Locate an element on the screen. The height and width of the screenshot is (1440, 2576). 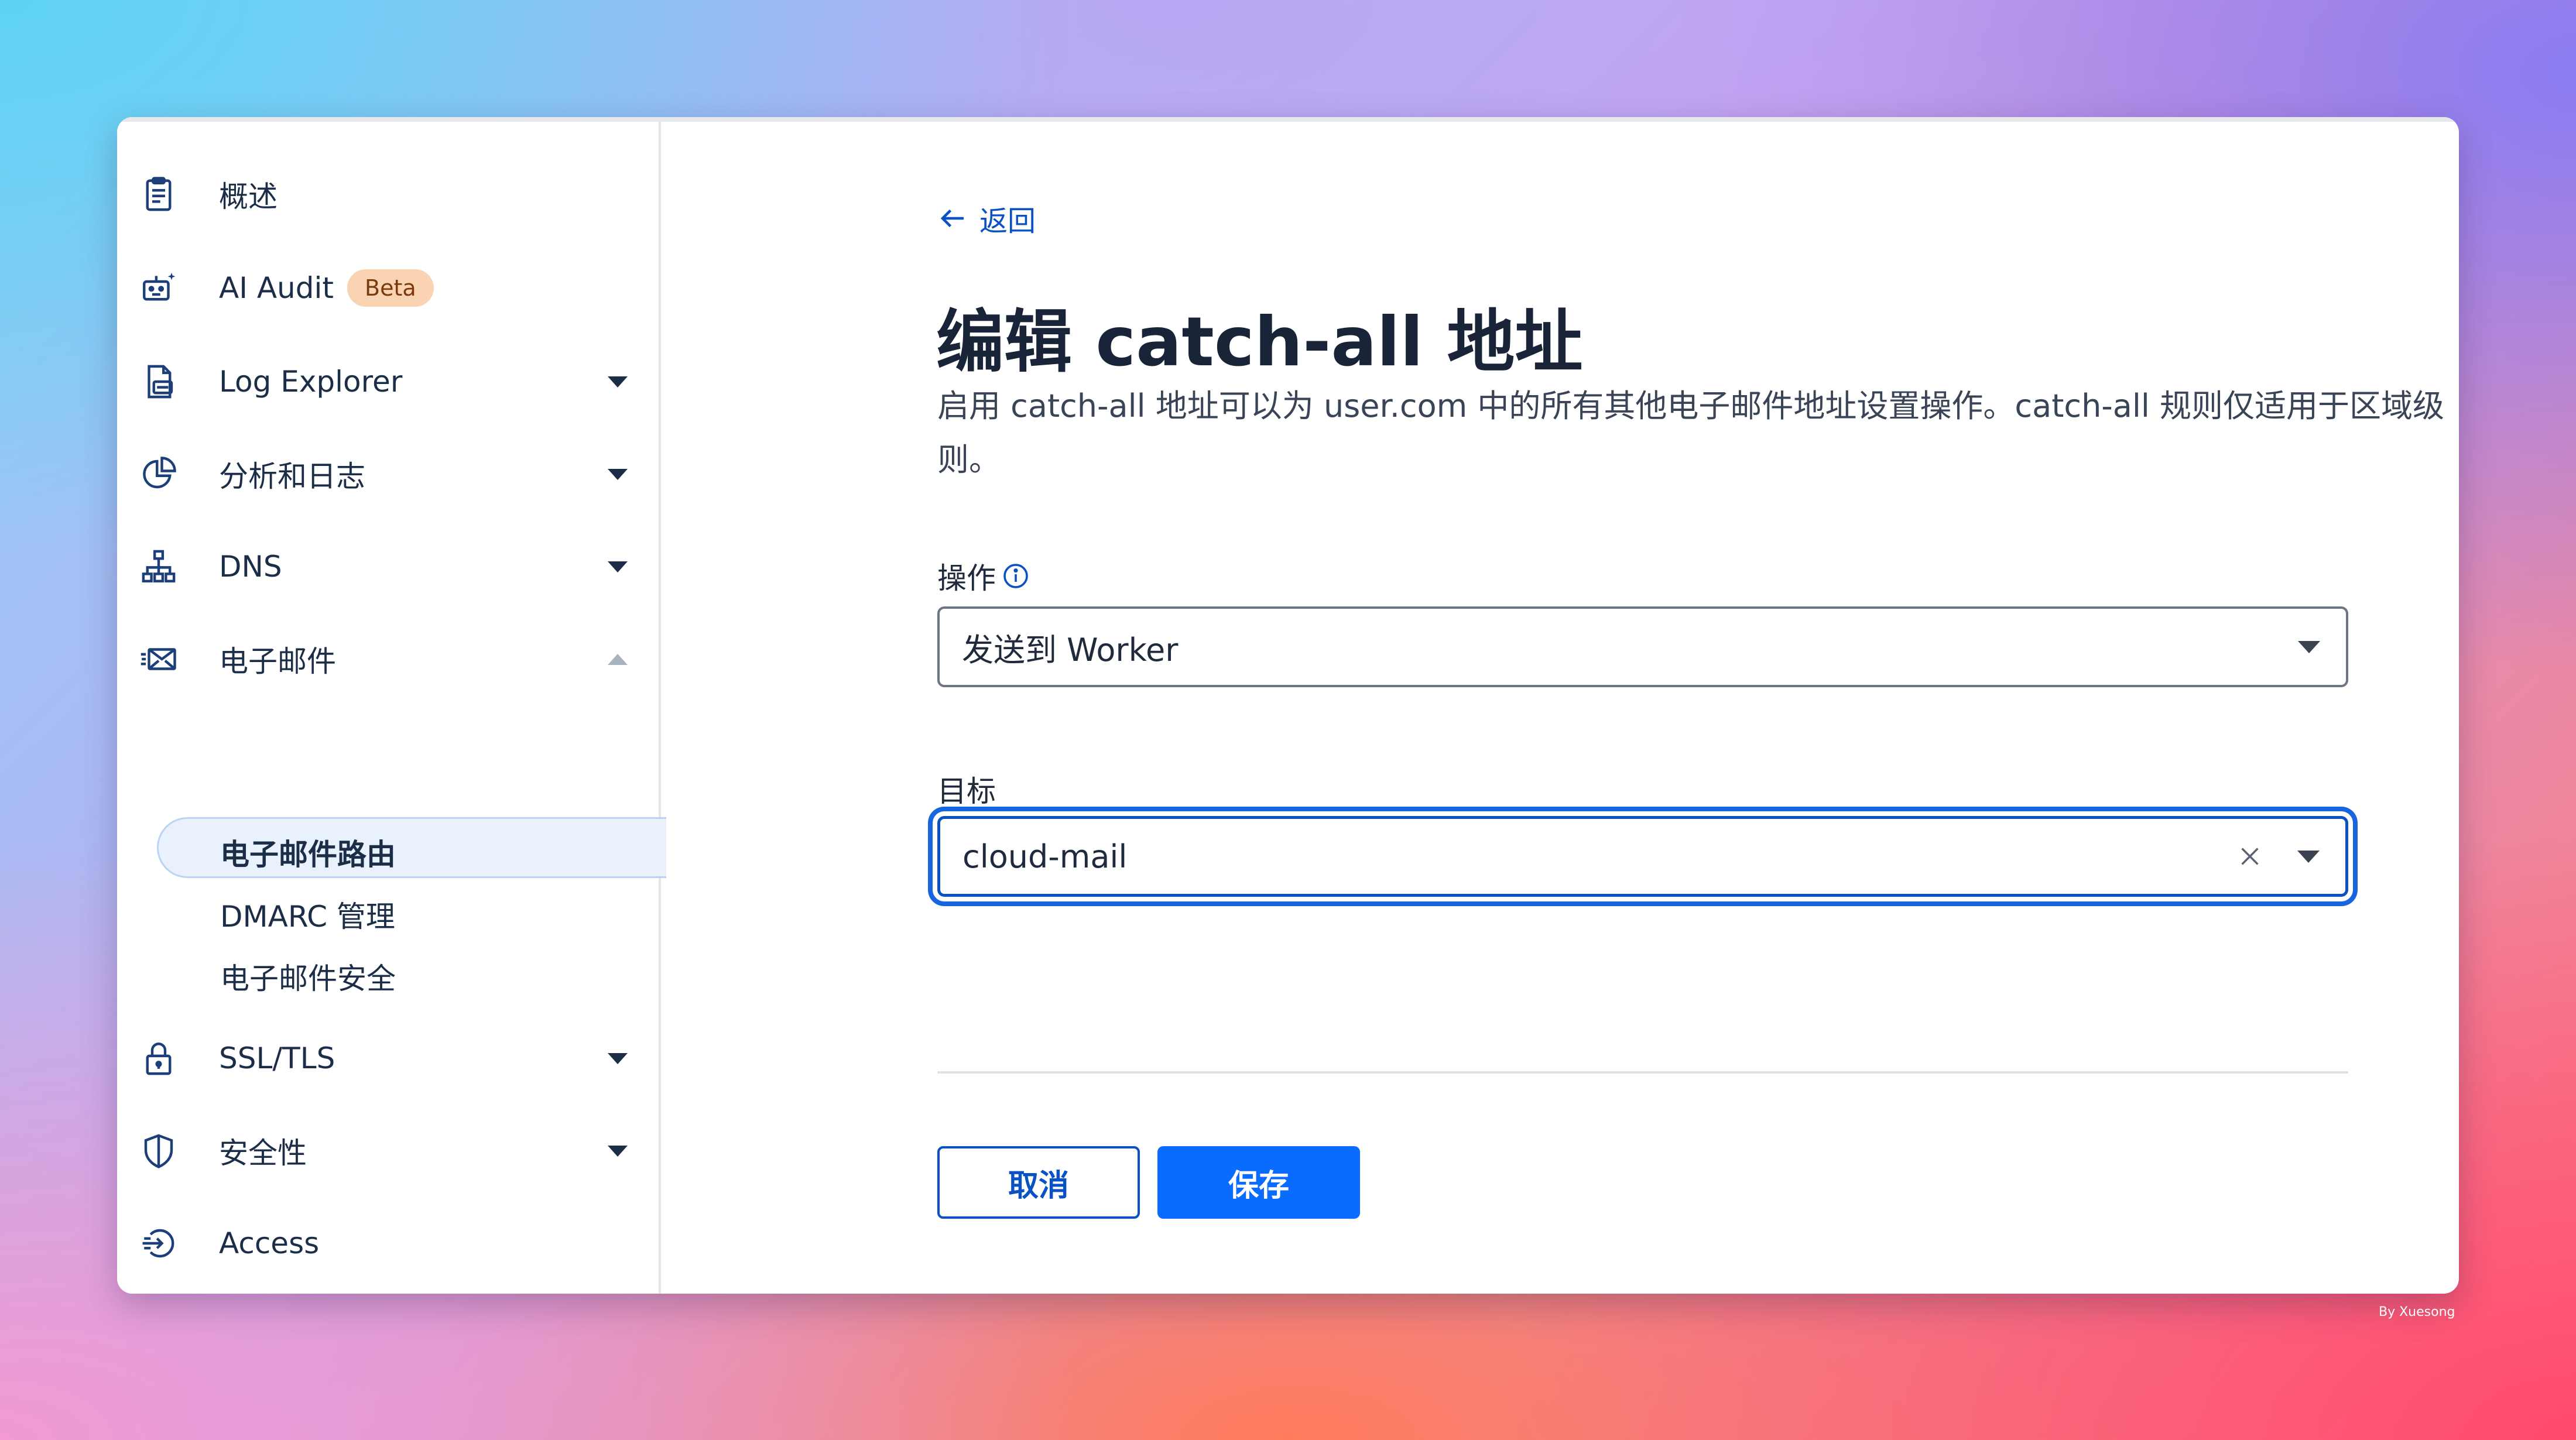
sidebar-item-ssl-tls: SSL/TLS is located at coordinates (388, 1058).